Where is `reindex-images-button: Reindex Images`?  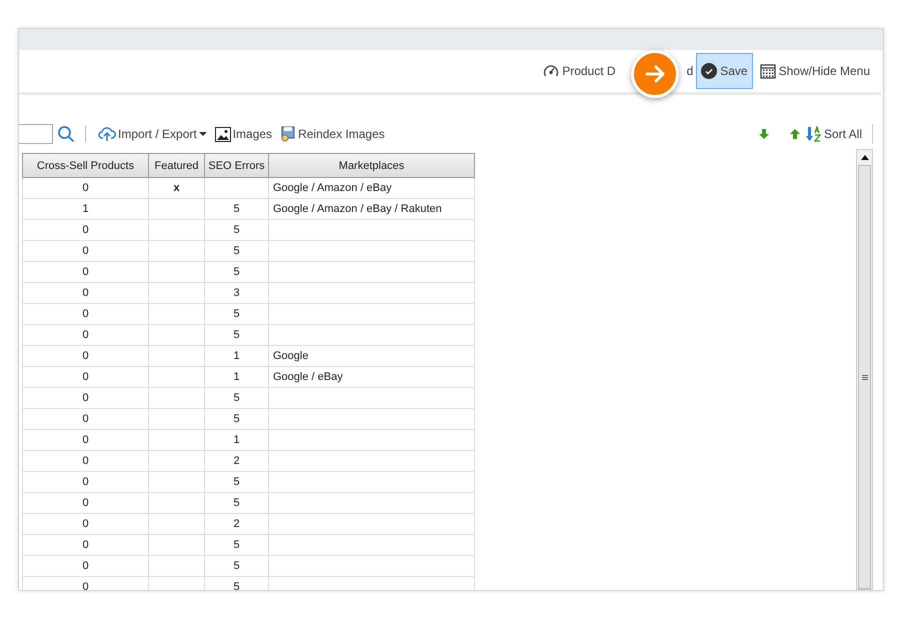
reindex-images-button: Reindex Images is located at coordinates (332, 134).